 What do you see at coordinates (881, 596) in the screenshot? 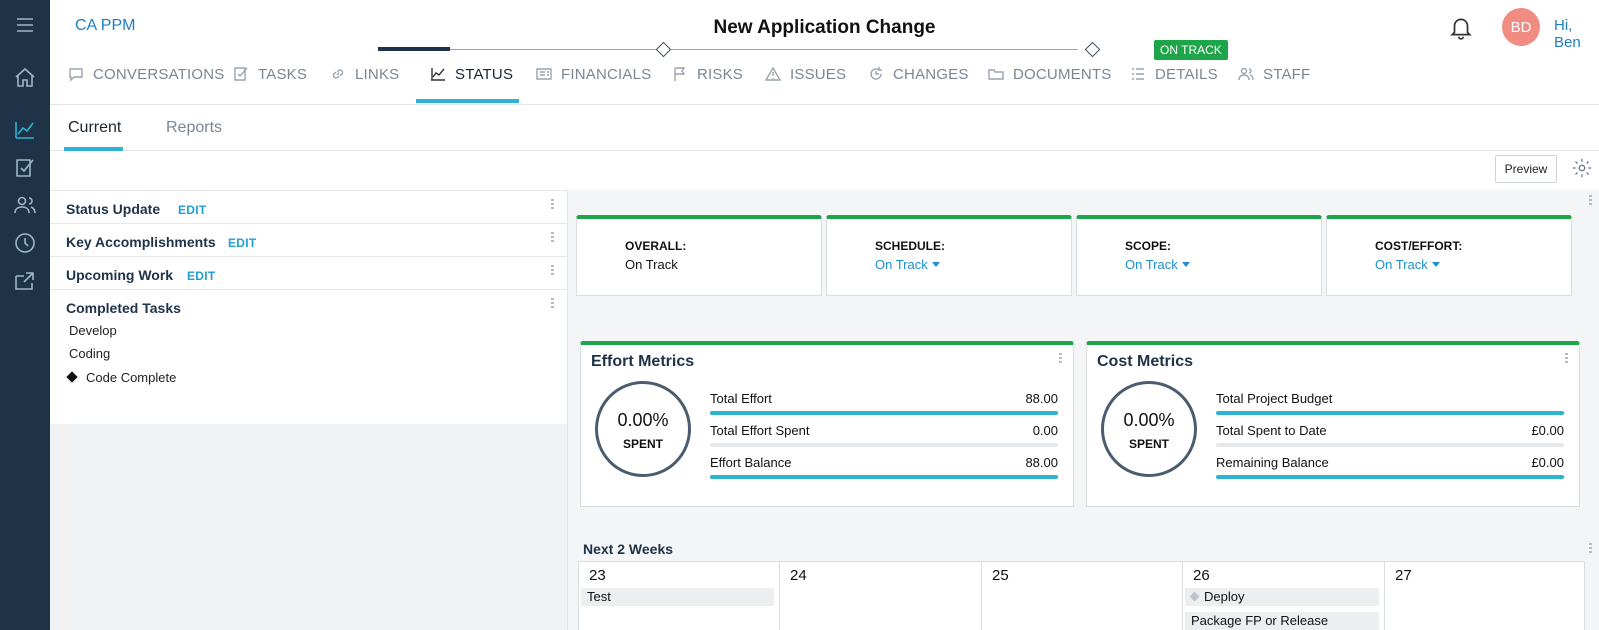
I see `calendar-day: 24` at bounding box center [881, 596].